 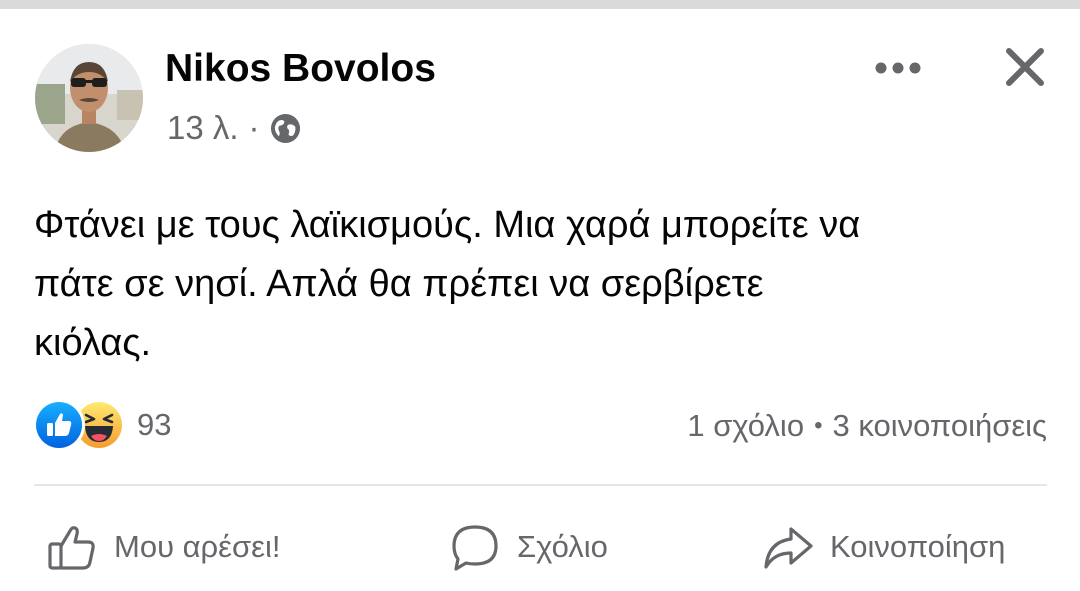 I want to click on share-arrow-icon, so click(x=788, y=548).